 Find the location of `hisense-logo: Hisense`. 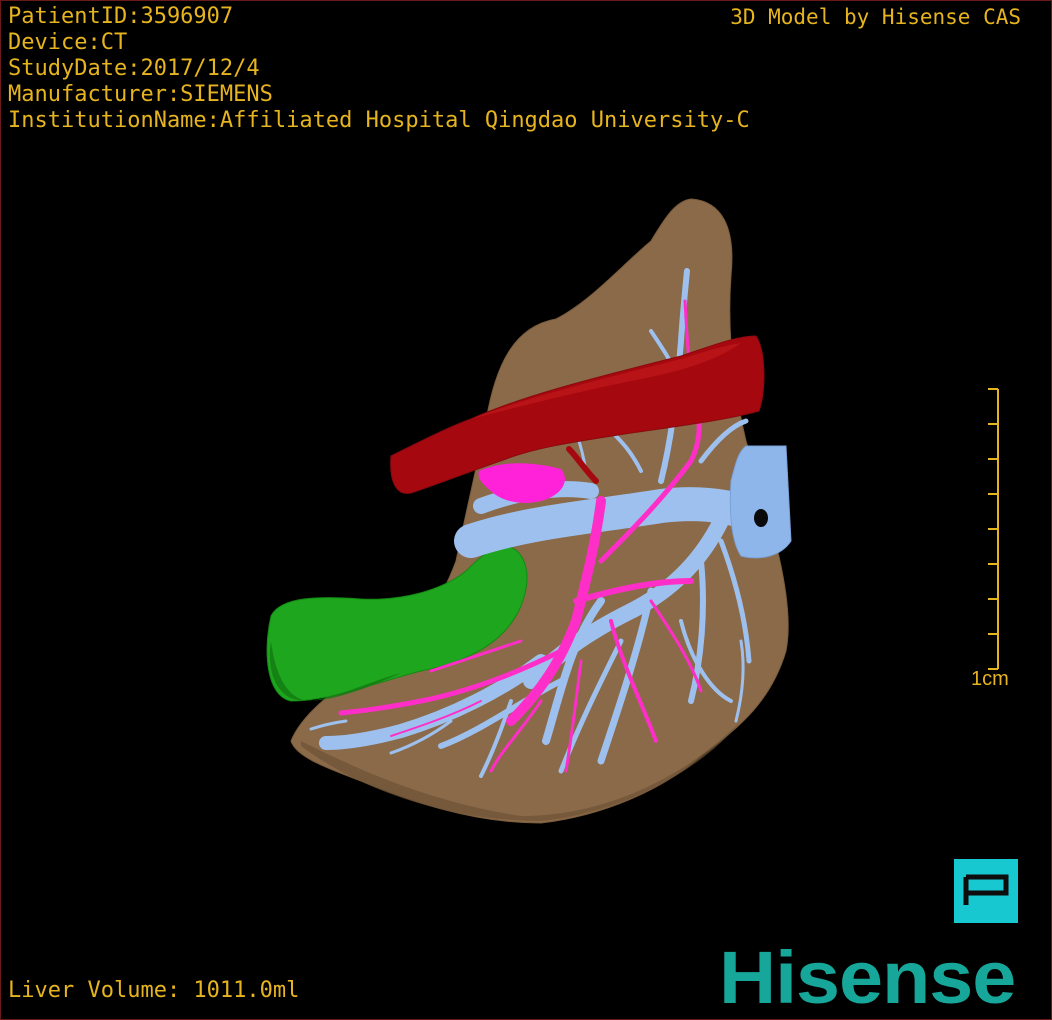

hisense-logo: Hisense is located at coordinates (867, 977).